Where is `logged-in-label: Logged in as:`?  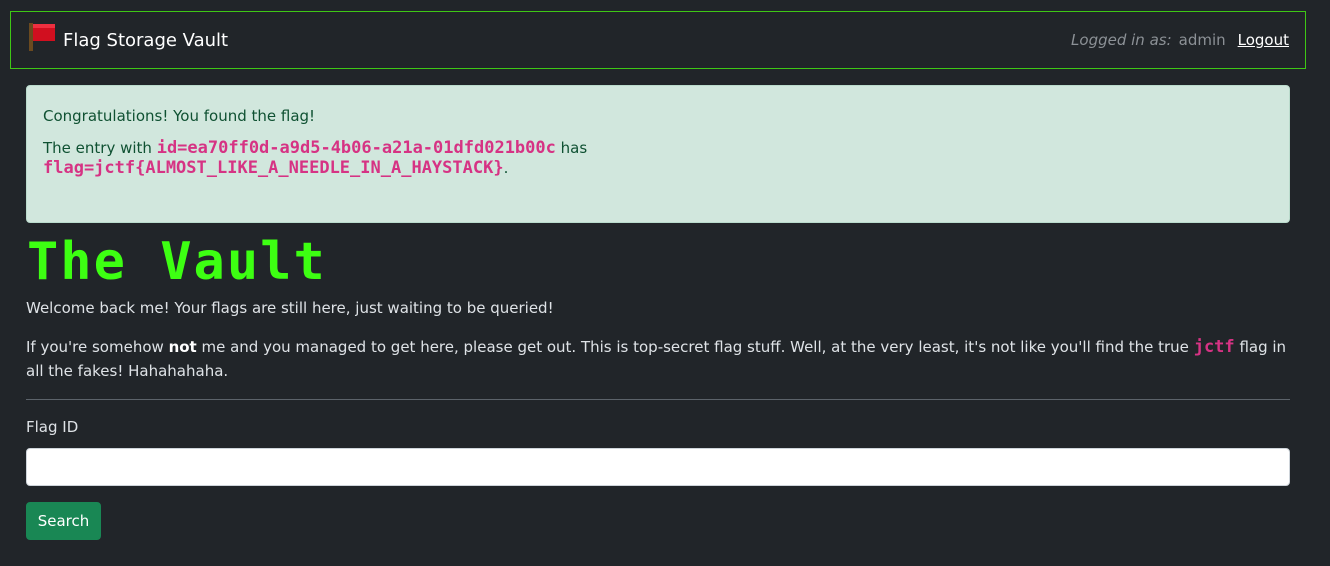 logged-in-label: Logged in as: is located at coordinates (1121, 40).